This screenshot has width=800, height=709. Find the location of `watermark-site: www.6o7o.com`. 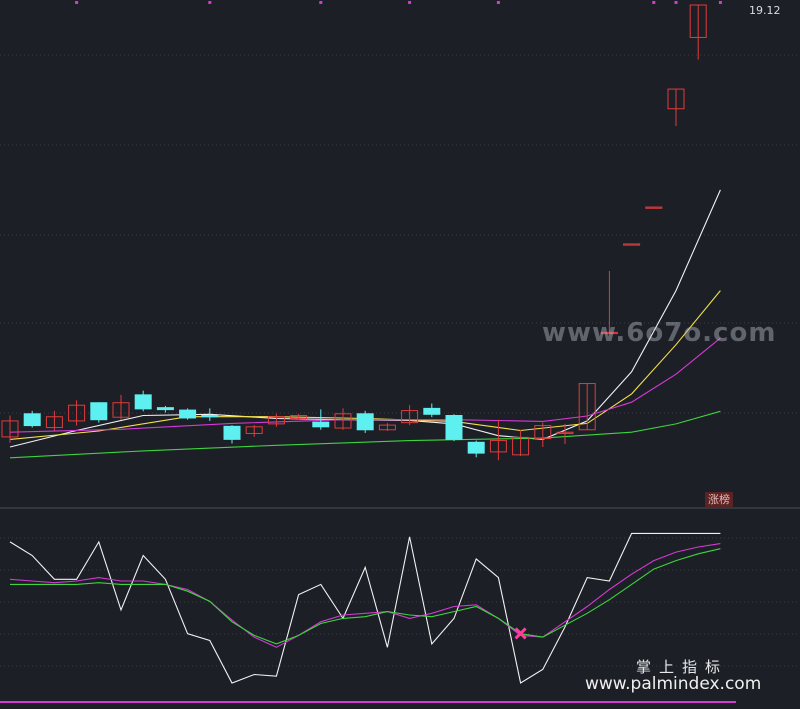

watermark-site: www.6o7o.com is located at coordinates (659, 333).